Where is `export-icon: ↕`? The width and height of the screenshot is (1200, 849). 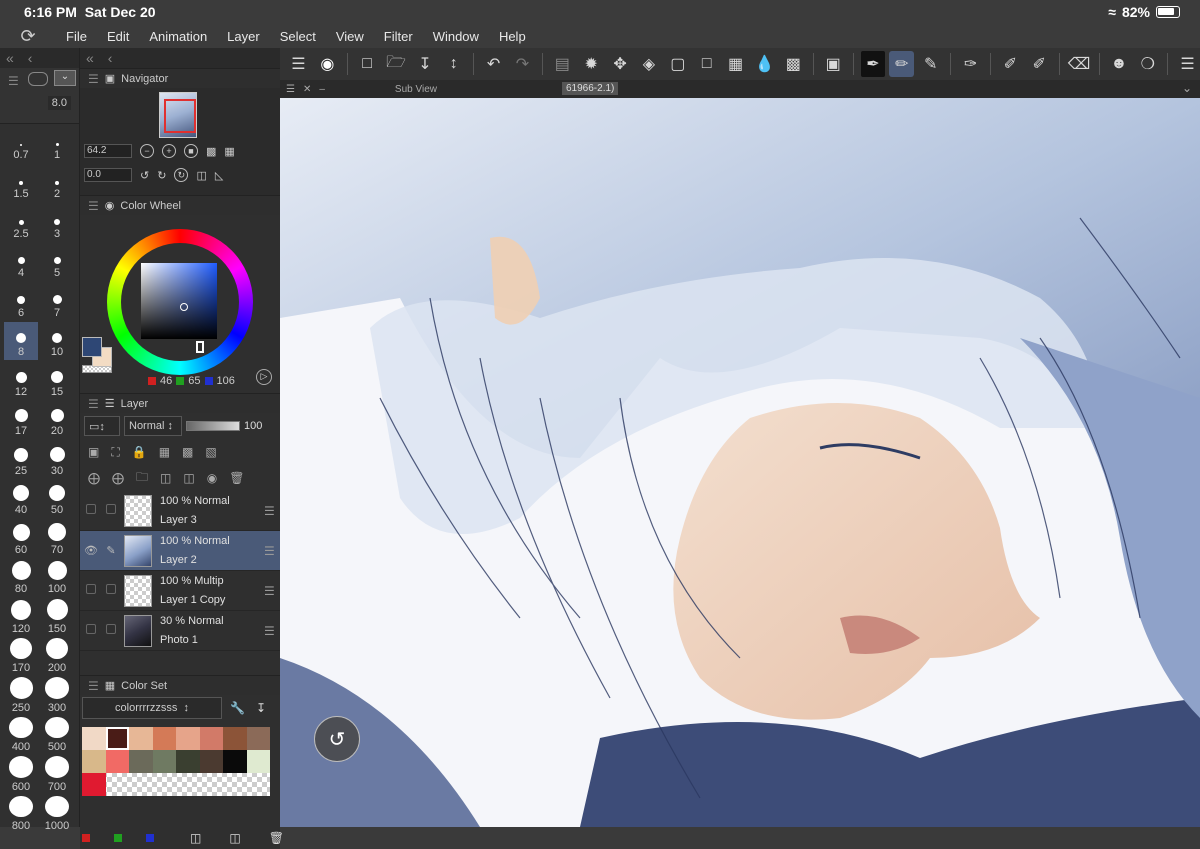 export-icon: ↕ is located at coordinates (453, 64).